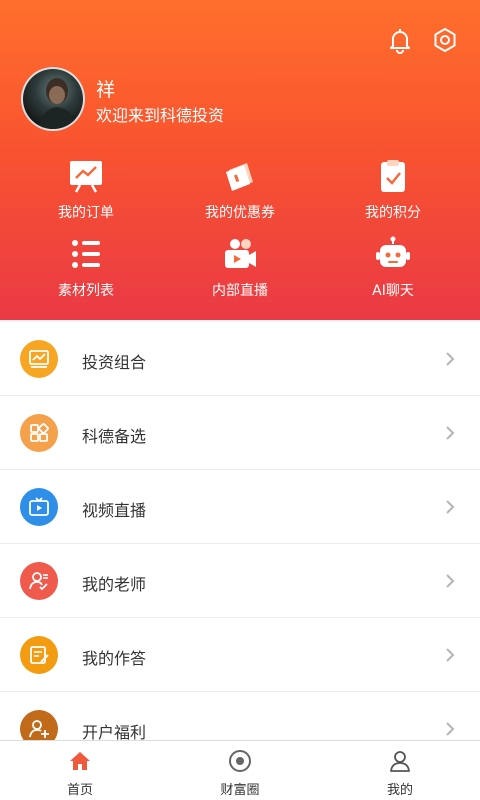 Image resolution: width=480 pixels, height=800 pixels. I want to click on menu-item-teachers: 我的老师, so click(240, 581).